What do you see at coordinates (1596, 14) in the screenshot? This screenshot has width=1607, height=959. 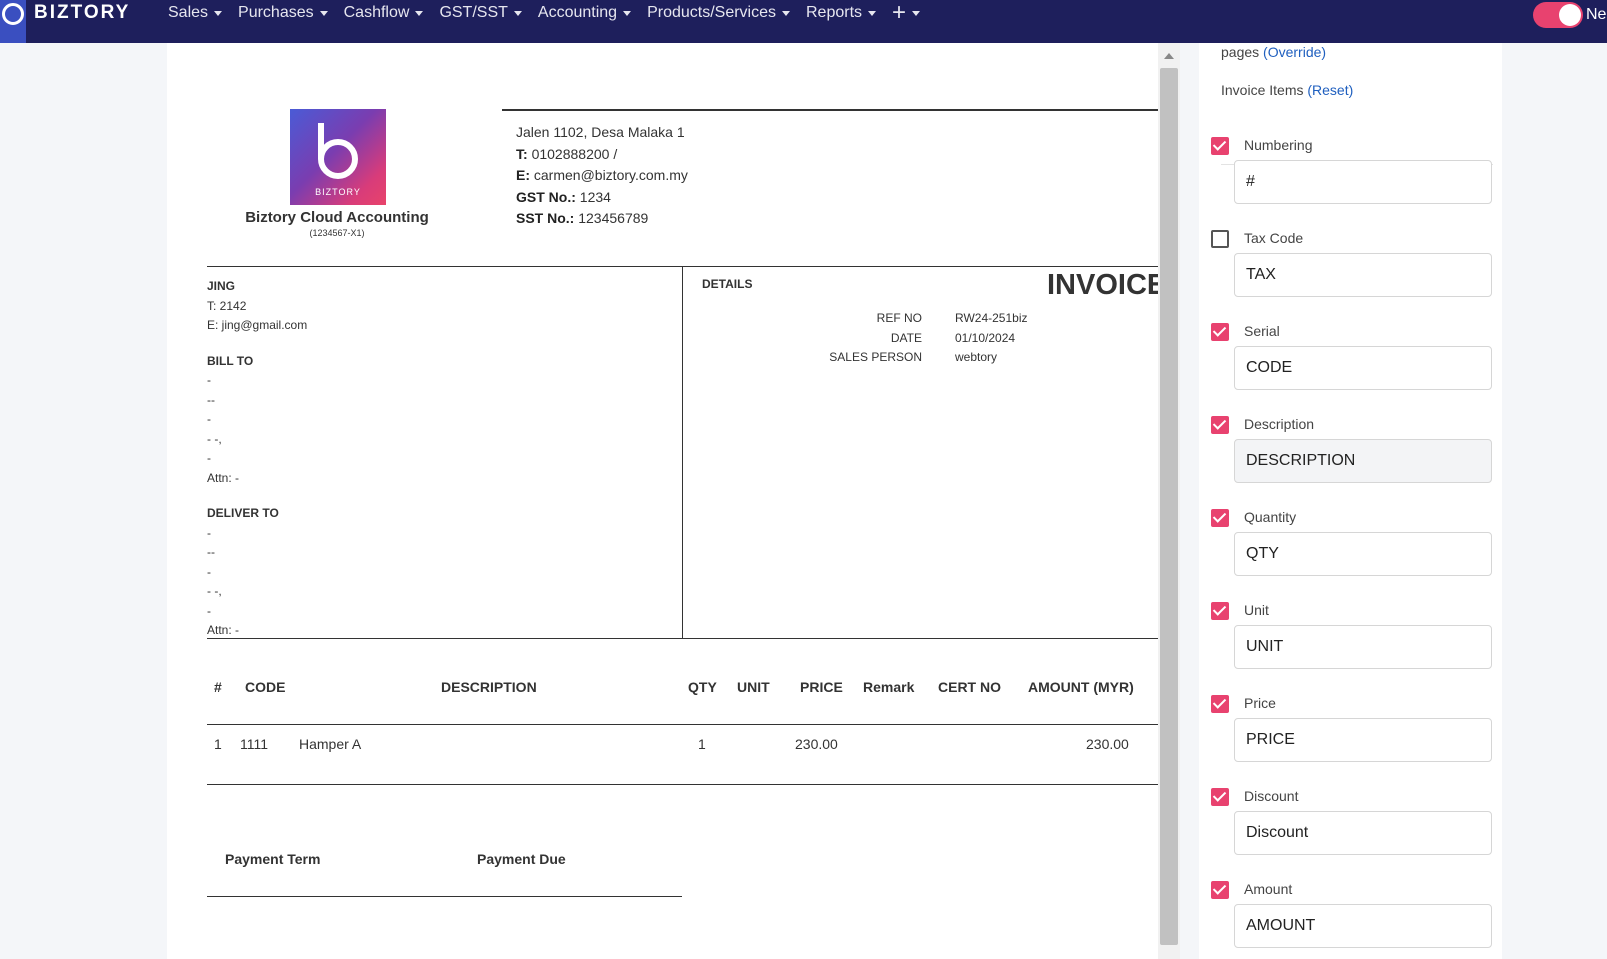 I see `toggle-label: Ne` at bounding box center [1596, 14].